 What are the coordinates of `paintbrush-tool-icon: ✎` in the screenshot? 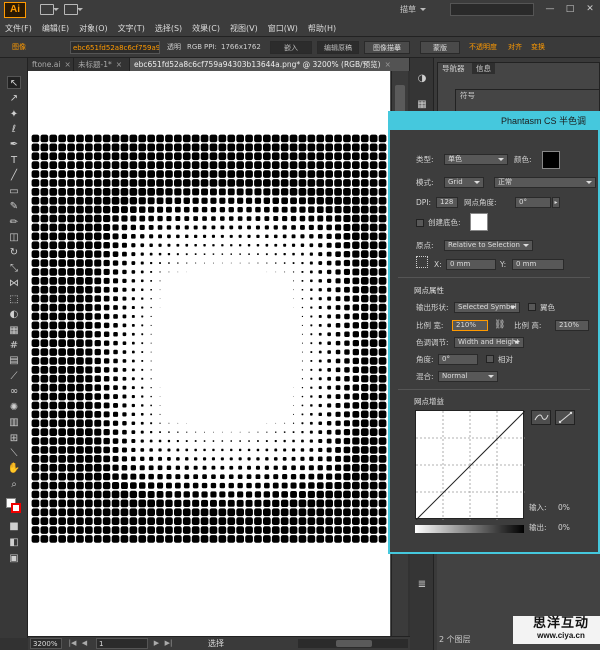 It's located at (14, 206).